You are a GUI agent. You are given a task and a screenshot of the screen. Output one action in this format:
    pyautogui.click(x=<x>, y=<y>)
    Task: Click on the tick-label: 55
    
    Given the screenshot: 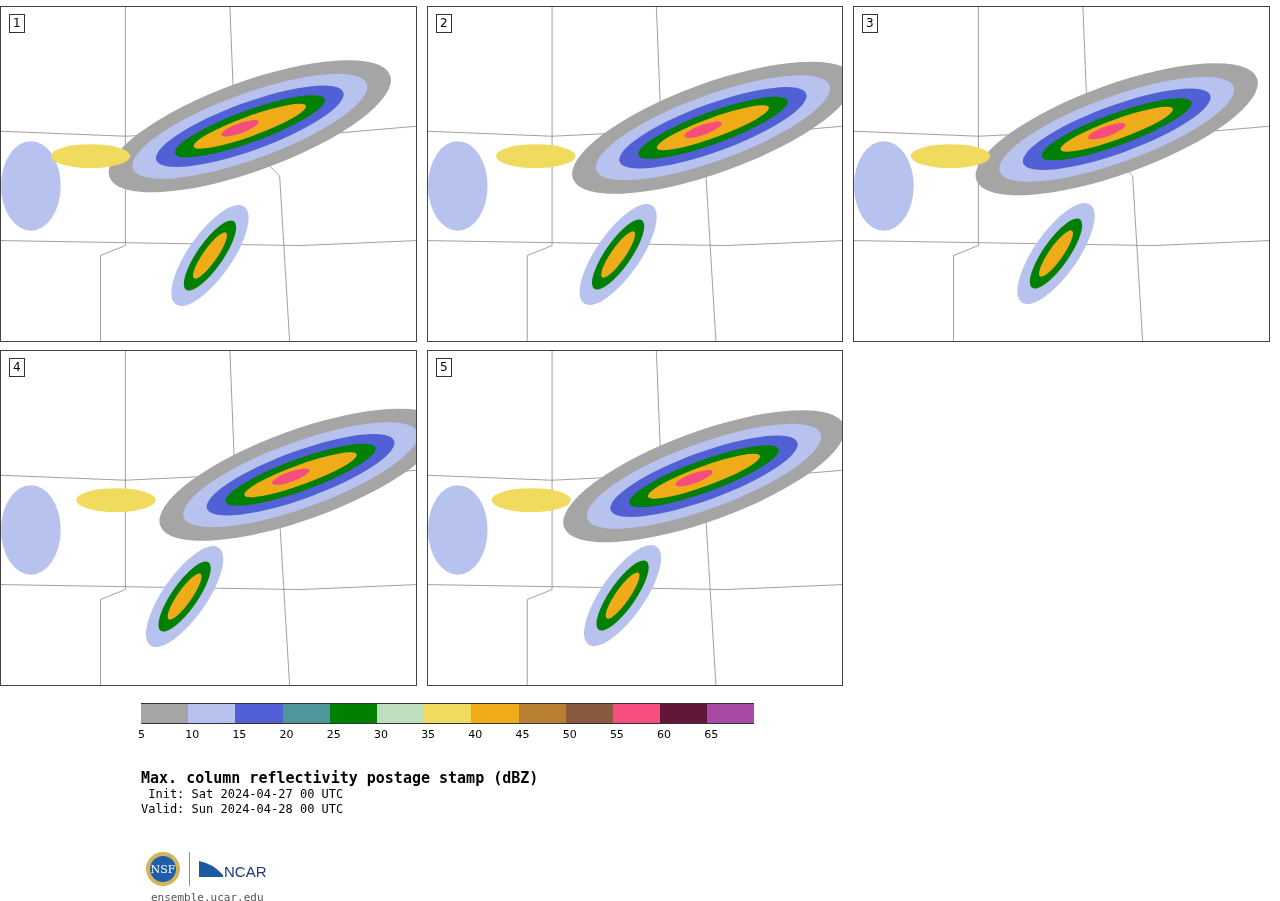 What is the action you would take?
    pyautogui.click(x=616, y=734)
    